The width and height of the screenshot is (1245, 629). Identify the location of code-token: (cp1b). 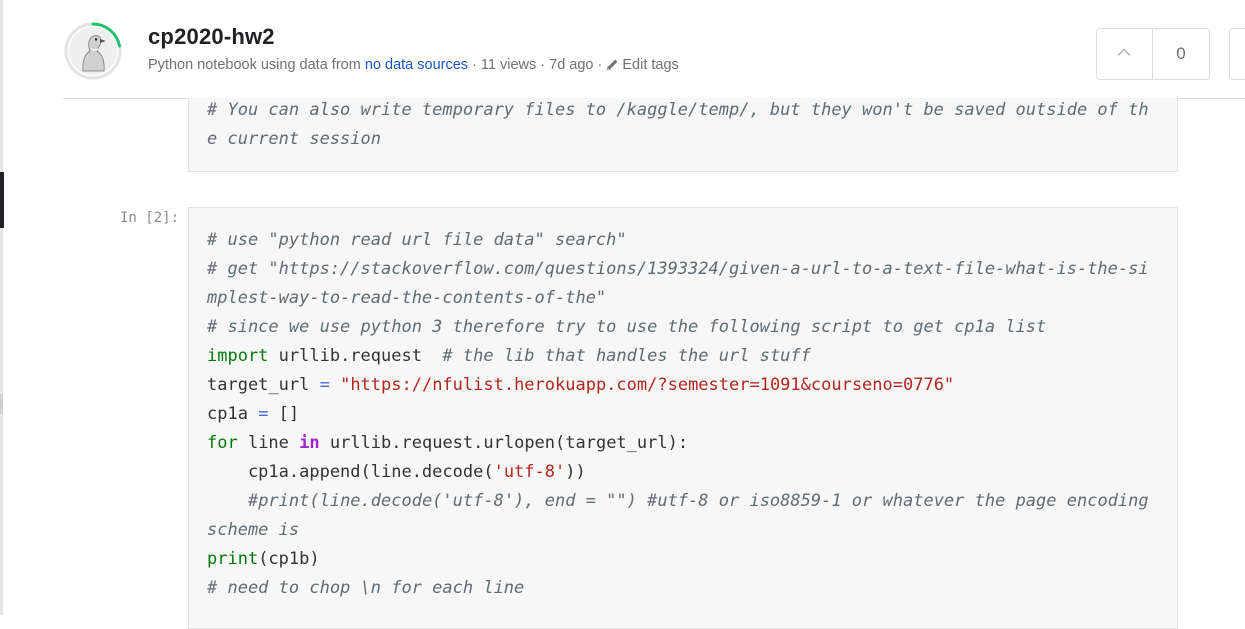
(289, 559).